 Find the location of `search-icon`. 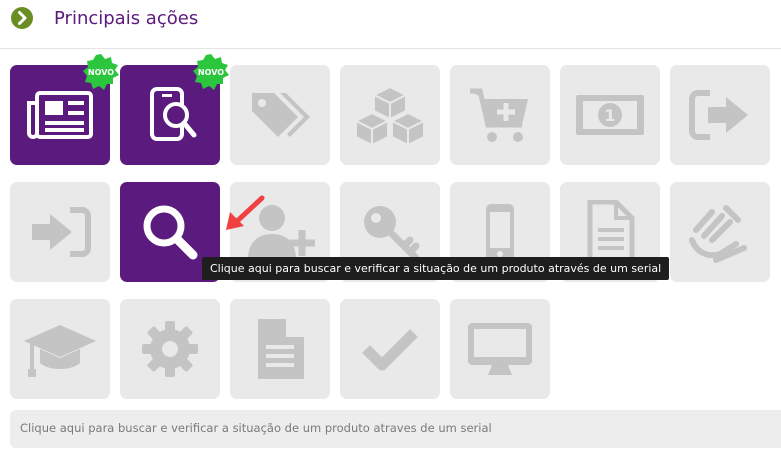

search-icon is located at coordinates (170, 232).